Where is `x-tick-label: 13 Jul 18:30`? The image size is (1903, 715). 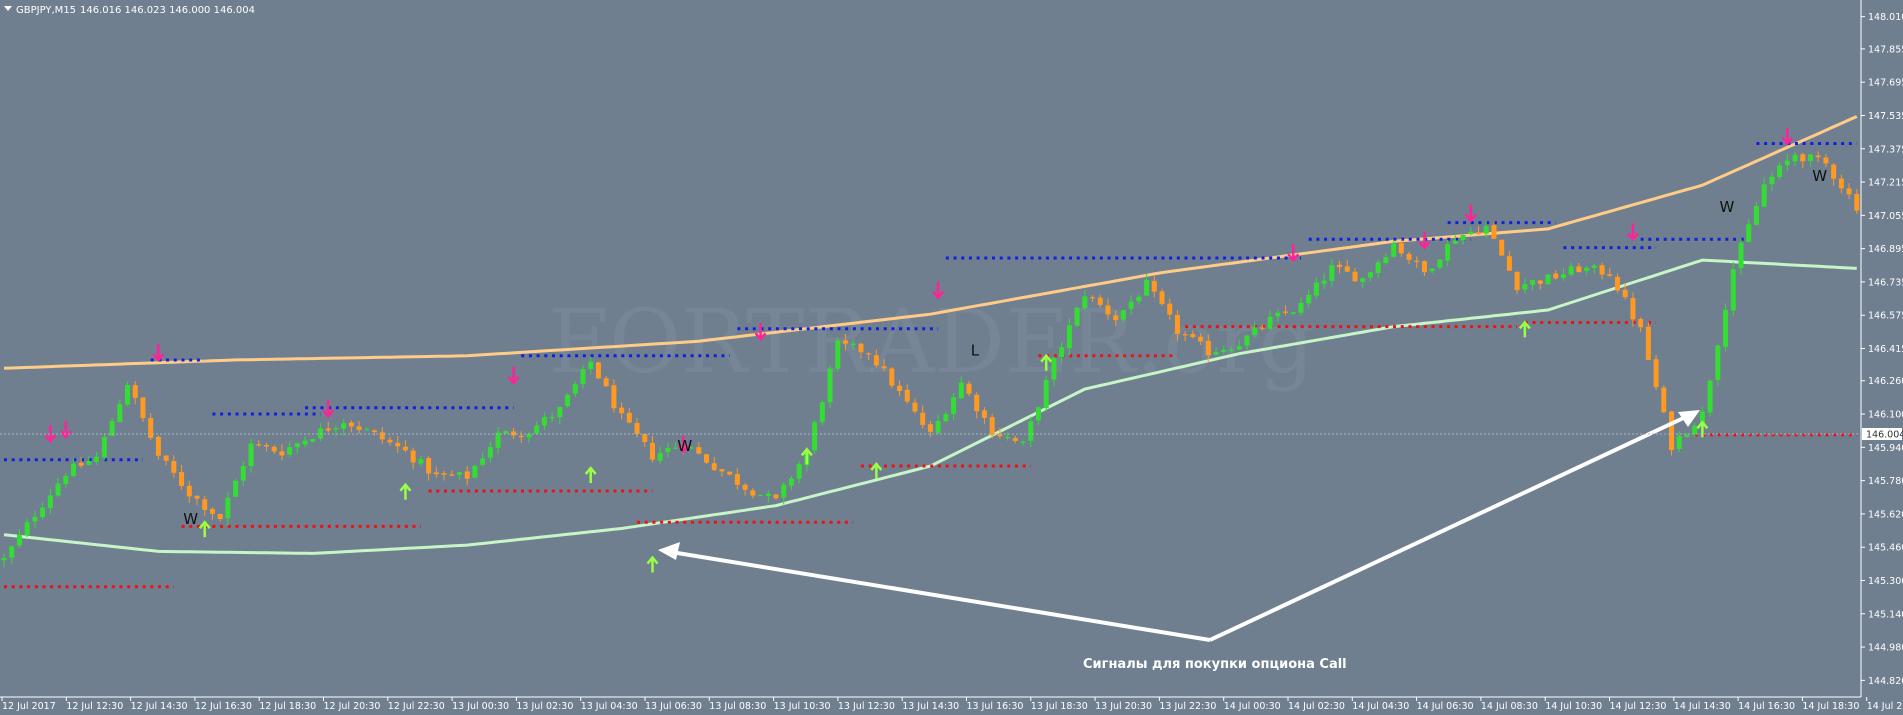
x-tick-label: 13 Jul 18:30 is located at coordinates (1059, 706).